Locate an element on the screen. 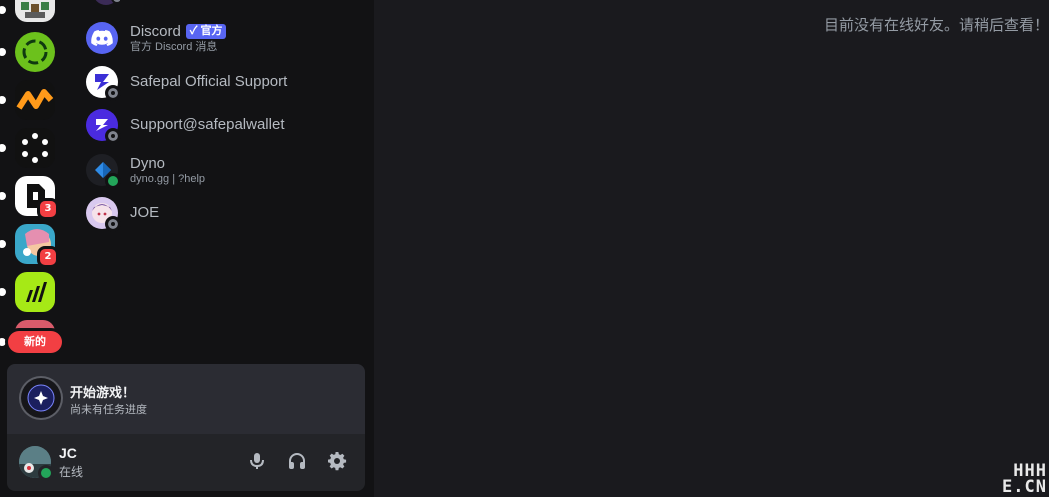 The image size is (1049, 497). safepal-wallet-avatar is located at coordinates (103, 126).